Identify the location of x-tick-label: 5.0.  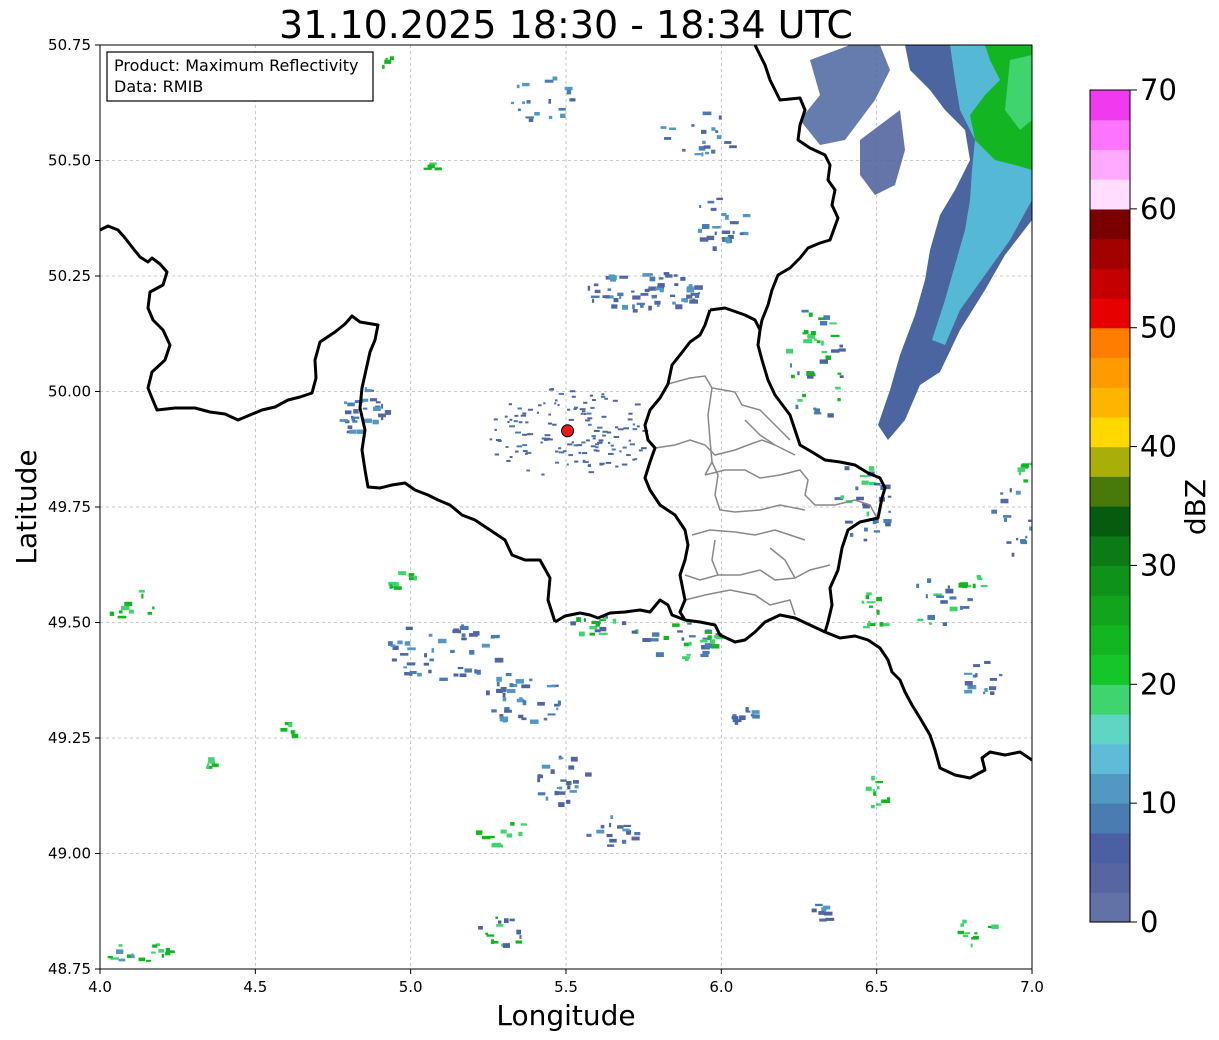
(411, 987).